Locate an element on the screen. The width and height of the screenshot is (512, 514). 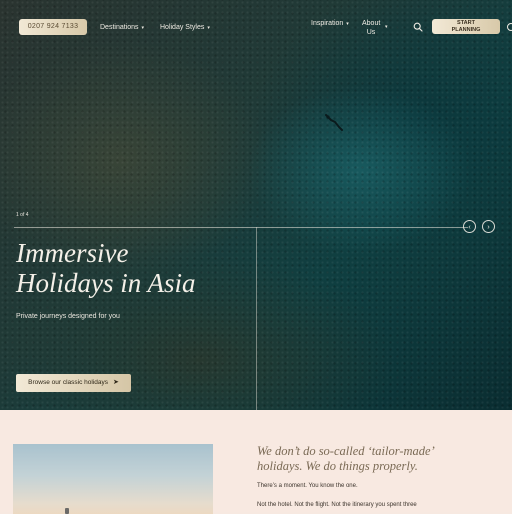
intro-tagline-line2: holidays. We do things properly. is located at coordinates (337, 466).